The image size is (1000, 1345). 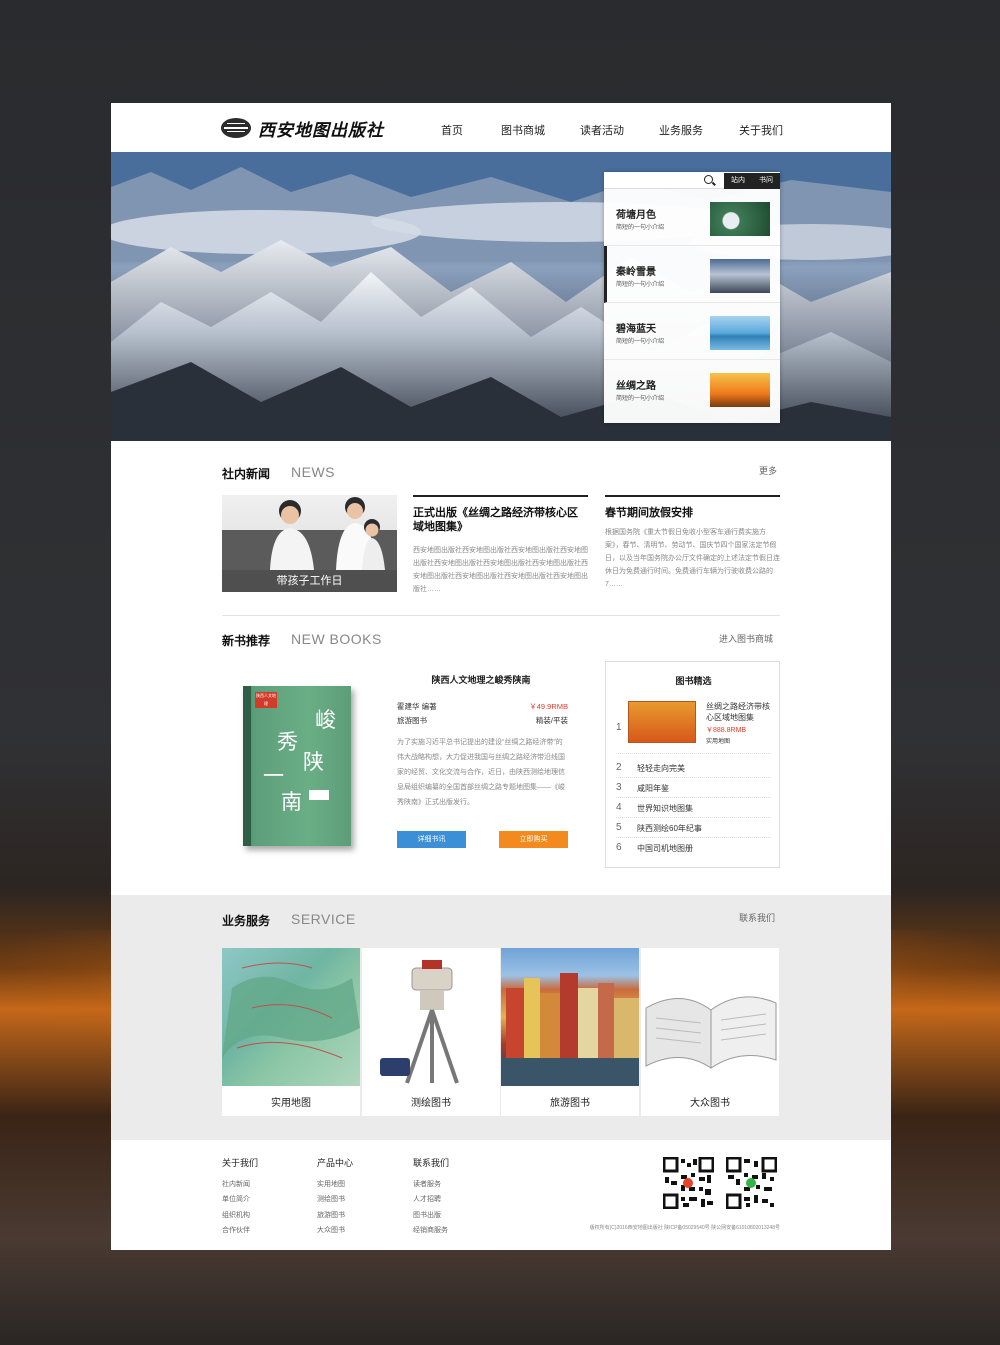 I want to click on pick-number: 3, so click(x=619, y=787).